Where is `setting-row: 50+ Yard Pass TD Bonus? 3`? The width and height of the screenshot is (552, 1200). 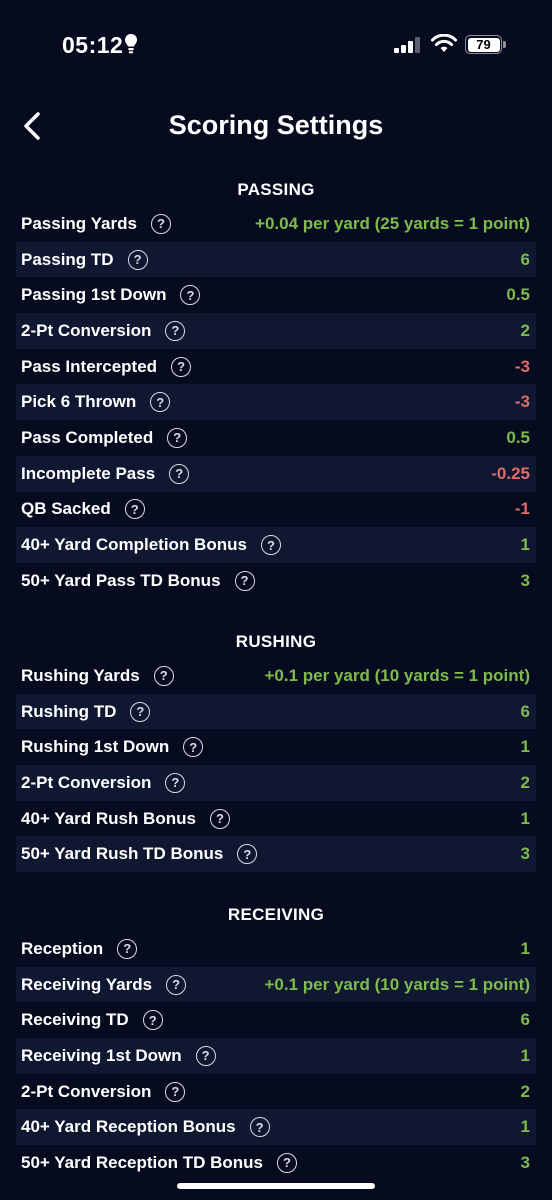
setting-row: 50+ Yard Pass TD Bonus? 3 is located at coordinates (276, 581).